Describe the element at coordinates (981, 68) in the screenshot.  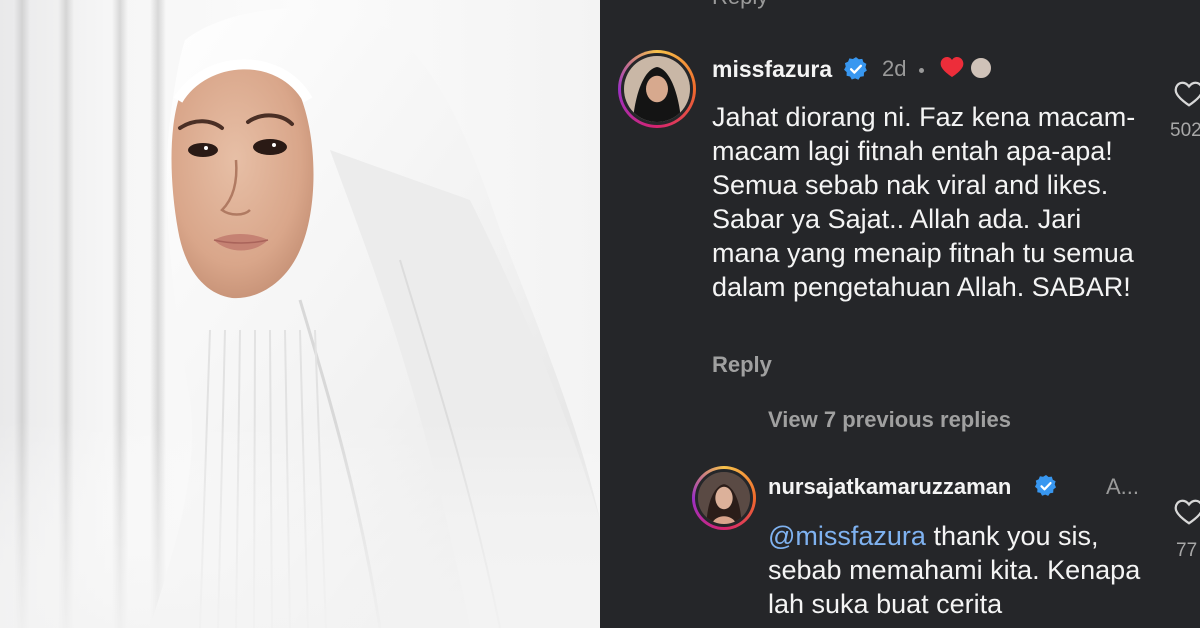
I see `liker-mini-avatar` at that location.